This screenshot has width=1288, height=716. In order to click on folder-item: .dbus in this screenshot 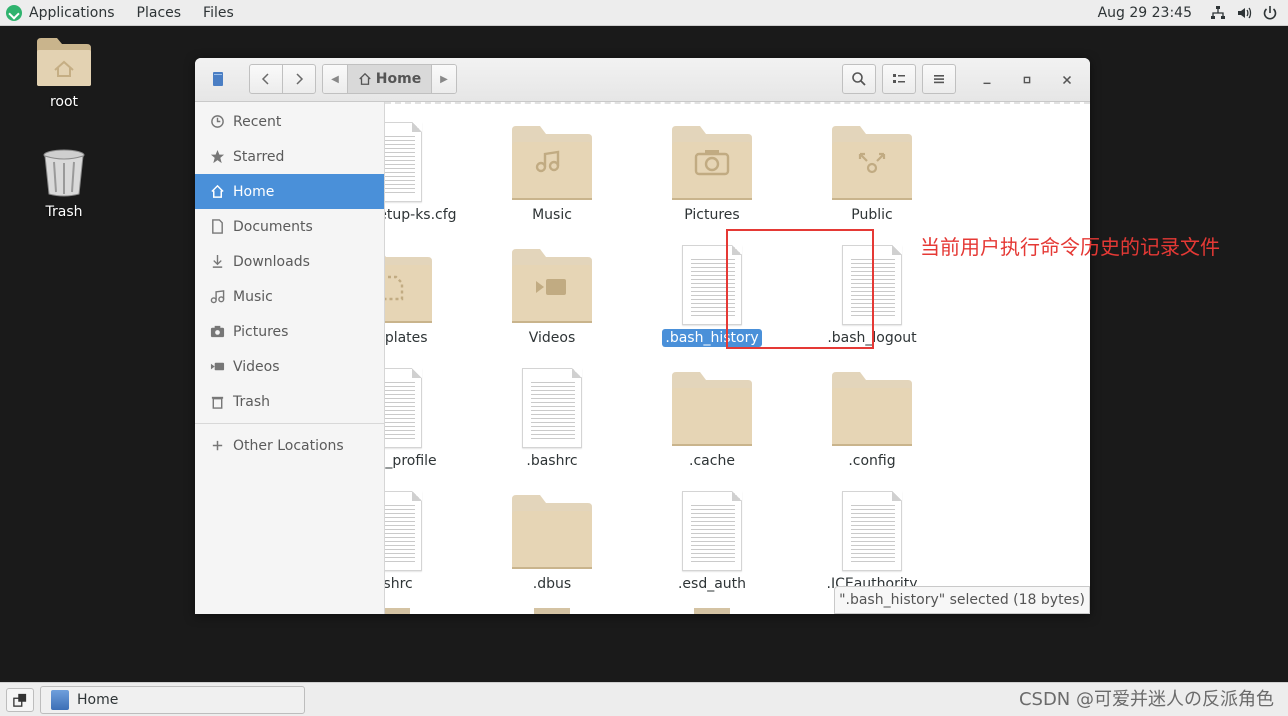, I will do `click(552, 539)`.